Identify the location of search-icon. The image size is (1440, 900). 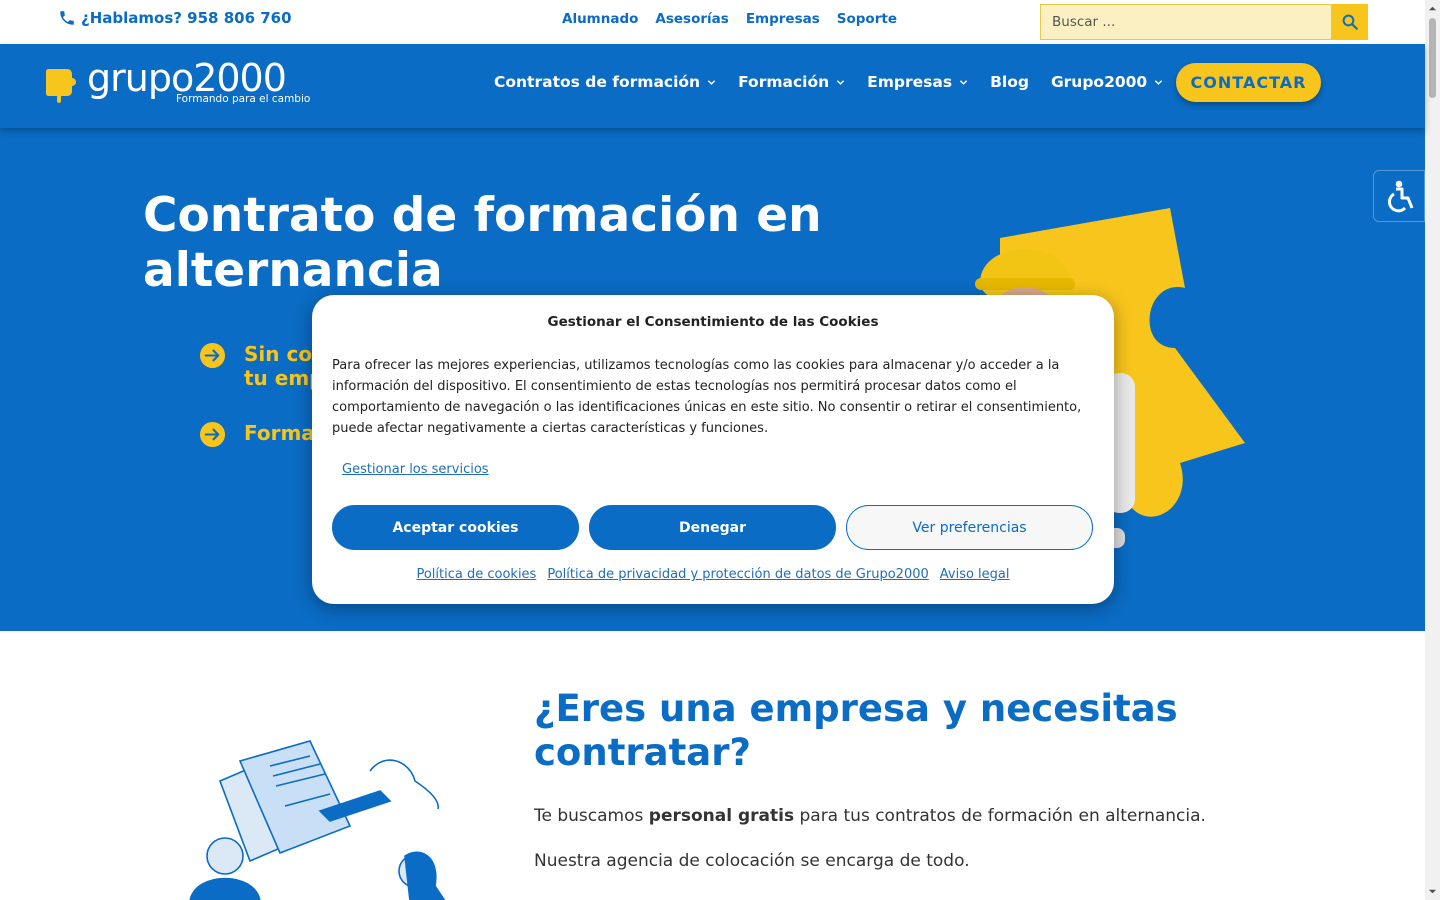
(1350, 22).